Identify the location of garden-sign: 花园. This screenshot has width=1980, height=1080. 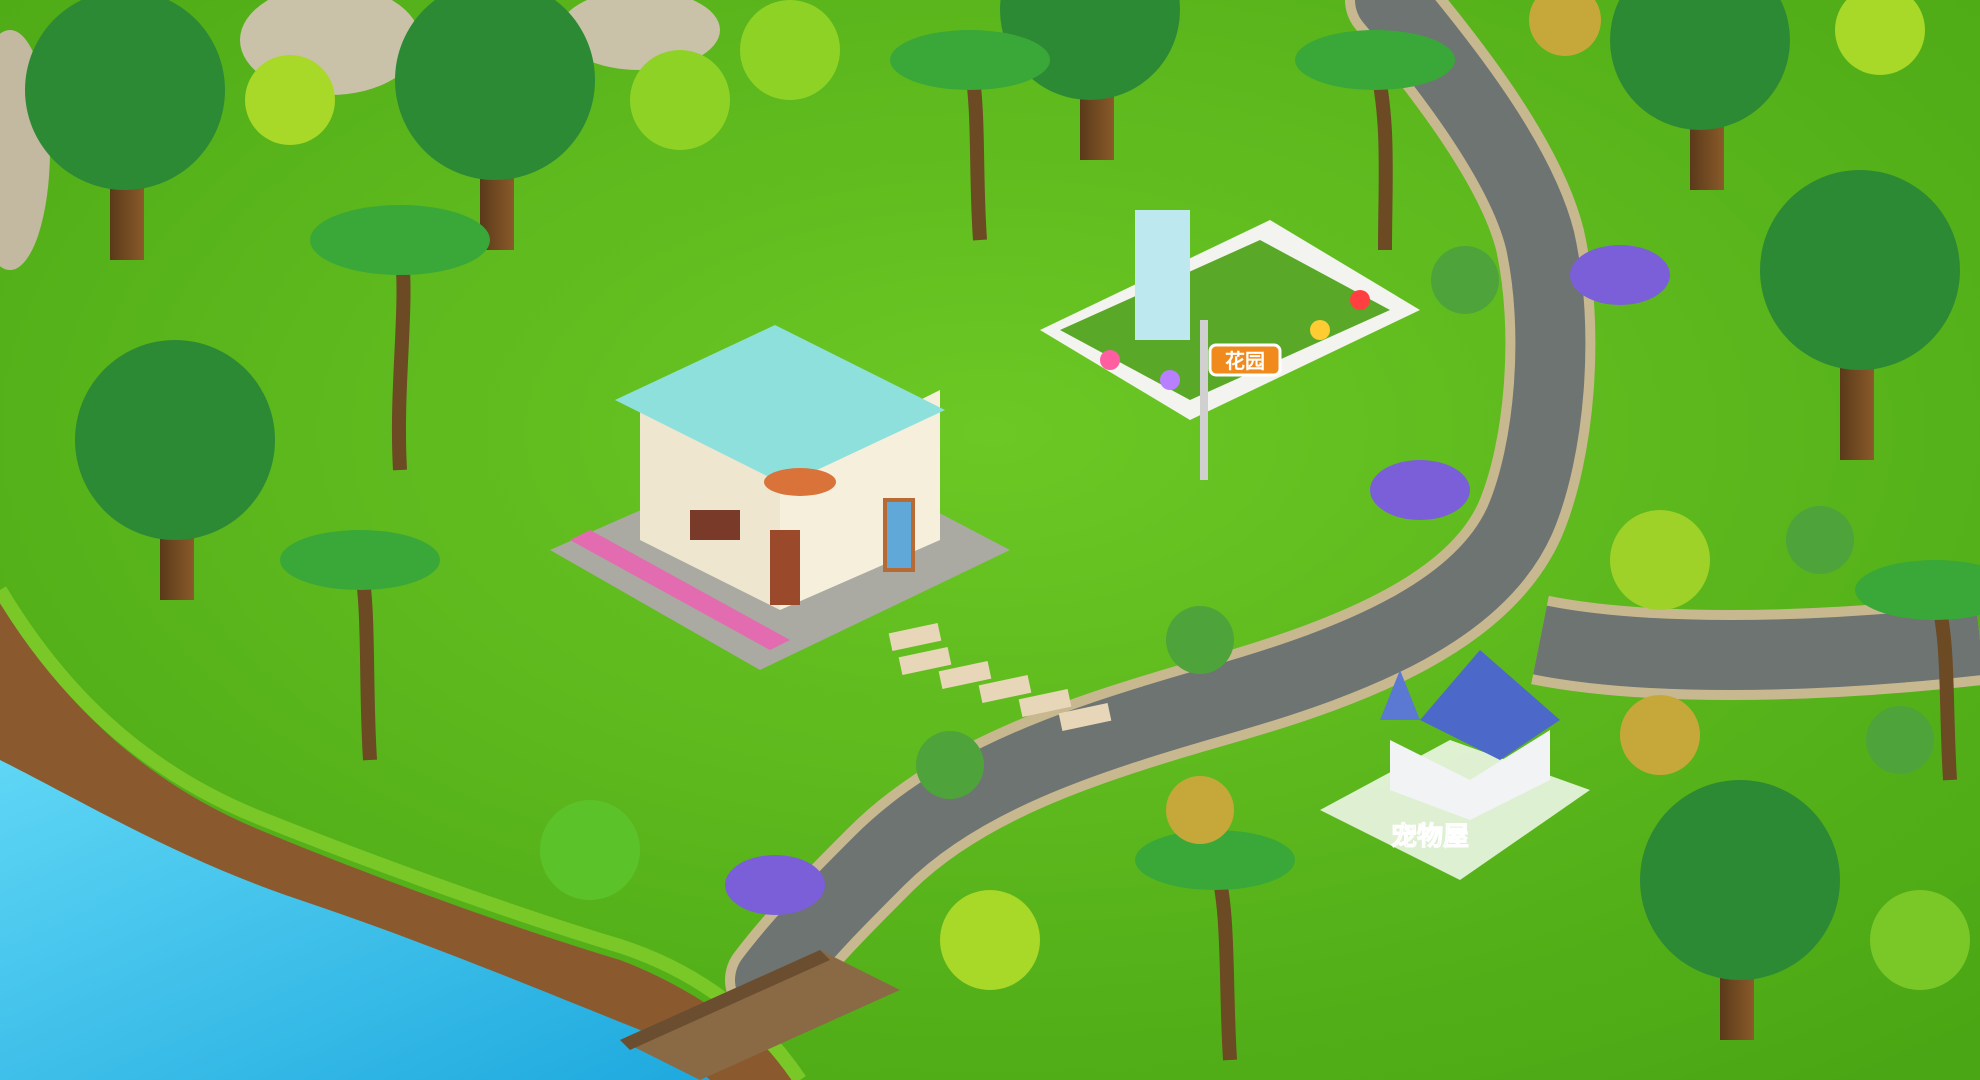
(1245, 360).